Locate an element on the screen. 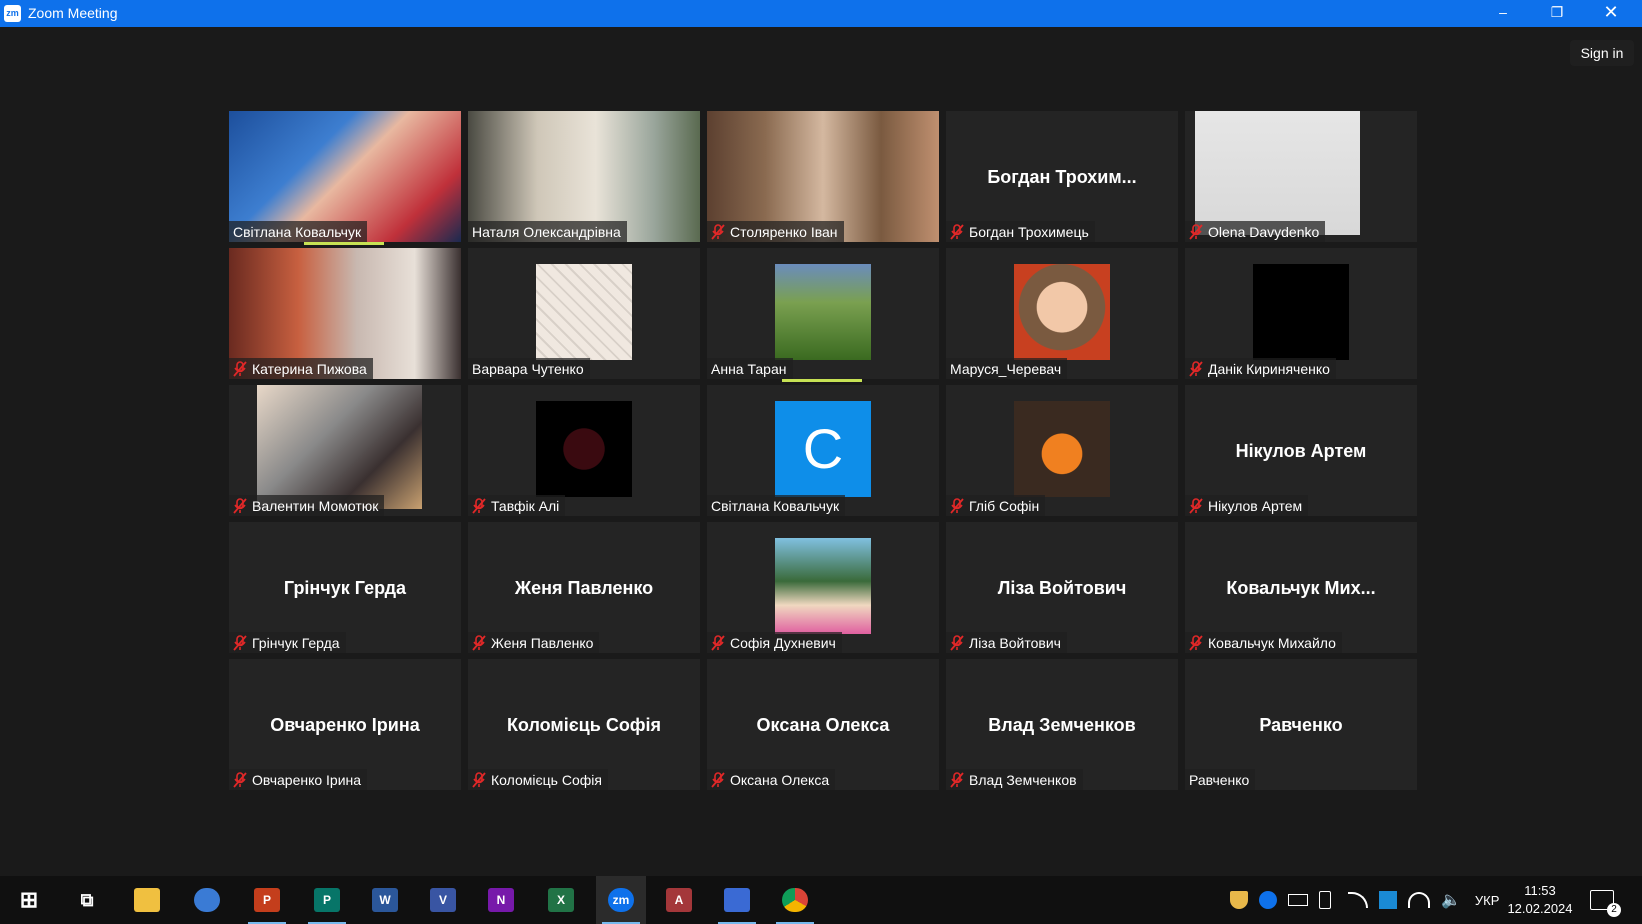  taskbar-excel-button: X is located at coordinates (561, 900).